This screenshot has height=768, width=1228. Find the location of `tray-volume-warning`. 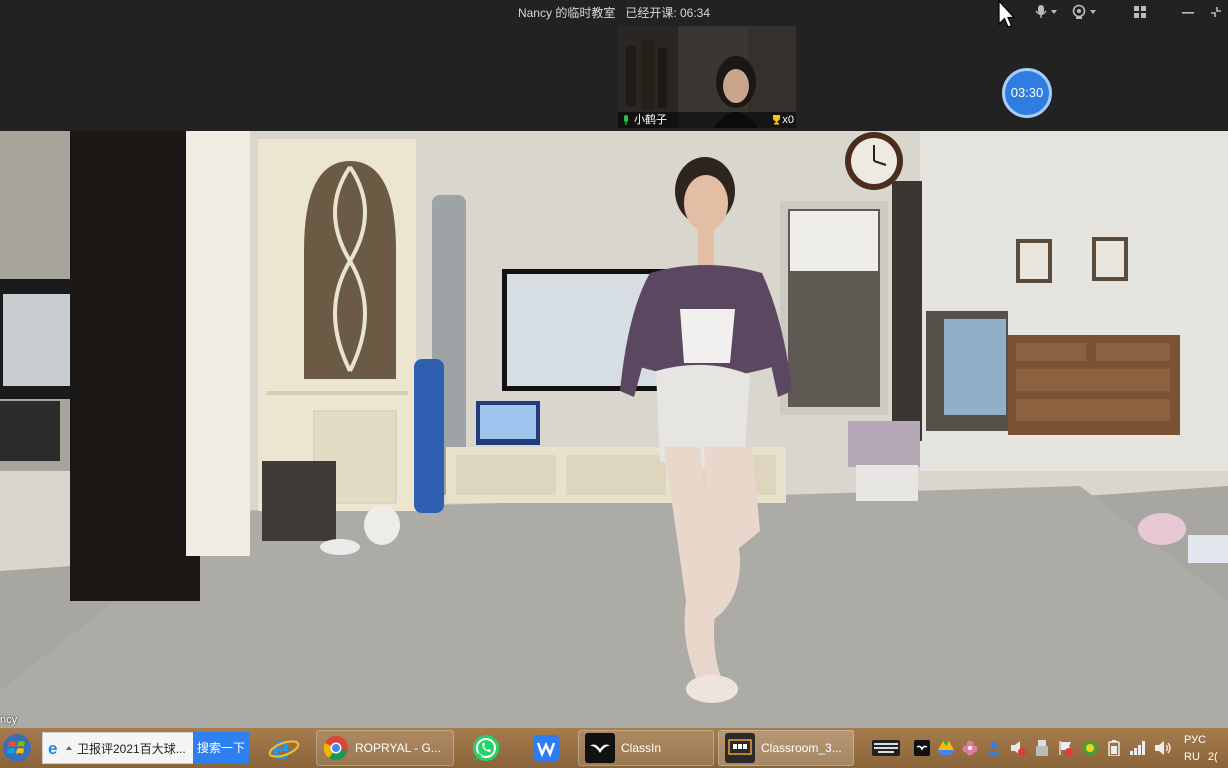

tray-volume-warning is located at coordinates (1018, 748).